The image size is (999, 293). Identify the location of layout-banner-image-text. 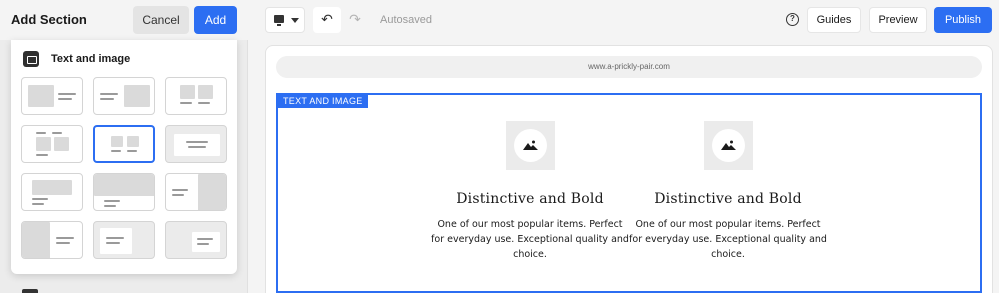
(52, 192).